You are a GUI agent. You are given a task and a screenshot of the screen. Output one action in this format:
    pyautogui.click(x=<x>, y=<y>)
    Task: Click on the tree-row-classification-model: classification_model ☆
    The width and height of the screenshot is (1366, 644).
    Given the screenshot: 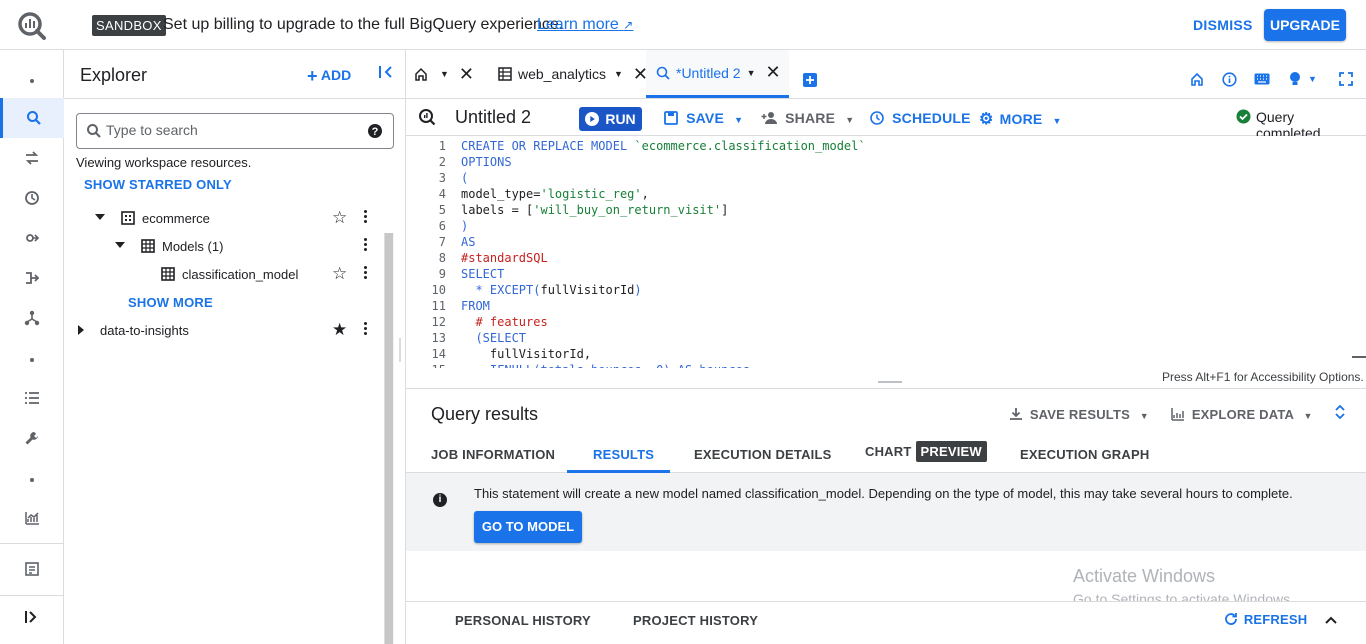 What is the action you would take?
    pyautogui.click(x=224, y=274)
    